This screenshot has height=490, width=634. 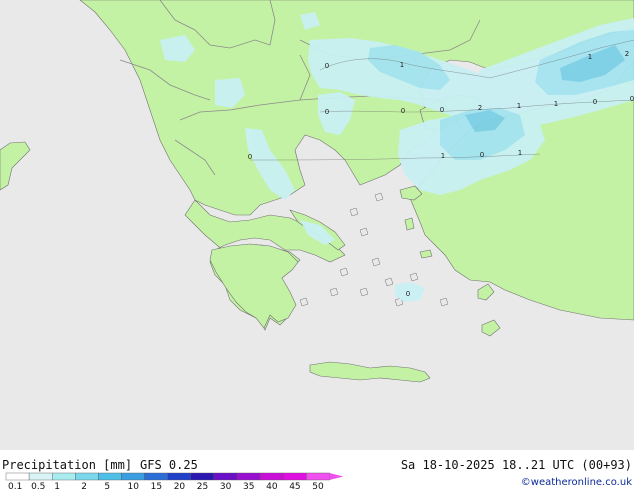 What do you see at coordinates (84, 486) in the screenshot?
I see `scale-label: 2` at bounding box center [84, 486].